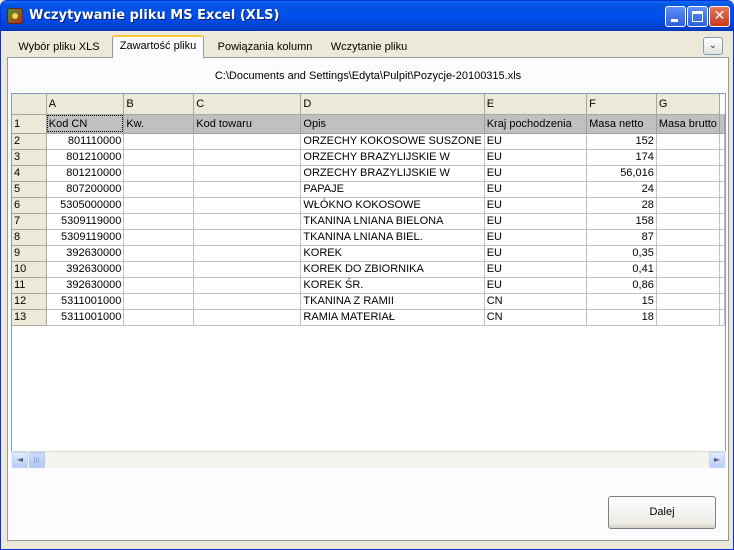 This screenshot has height=550, width=734. Describe the element at coordinates (621, 253) in the screenshot. I see `table-cell: 0,35` at that location.